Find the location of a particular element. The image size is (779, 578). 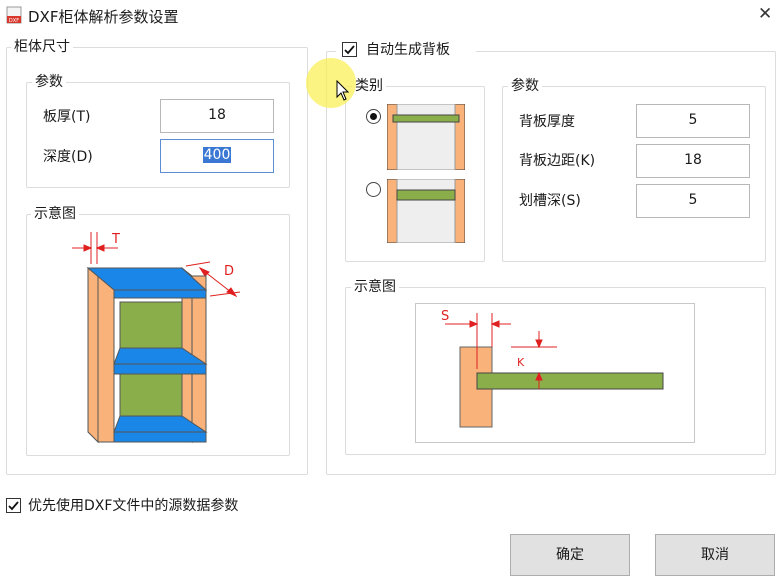

prefer-source-toggle: 优先使用DXF文件中的源数据参数 is located at coordinates (134, 506).